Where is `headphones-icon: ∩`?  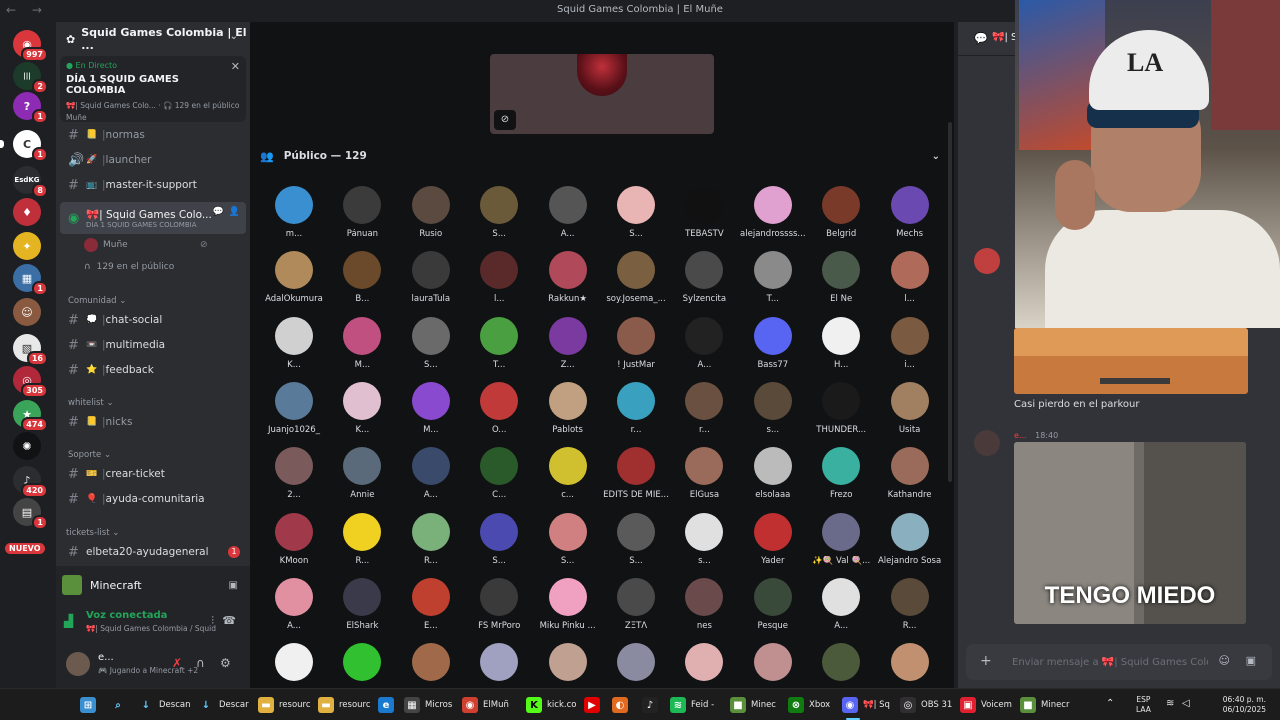
headphones-icon: ∩ is located at coordinates (200, 663).